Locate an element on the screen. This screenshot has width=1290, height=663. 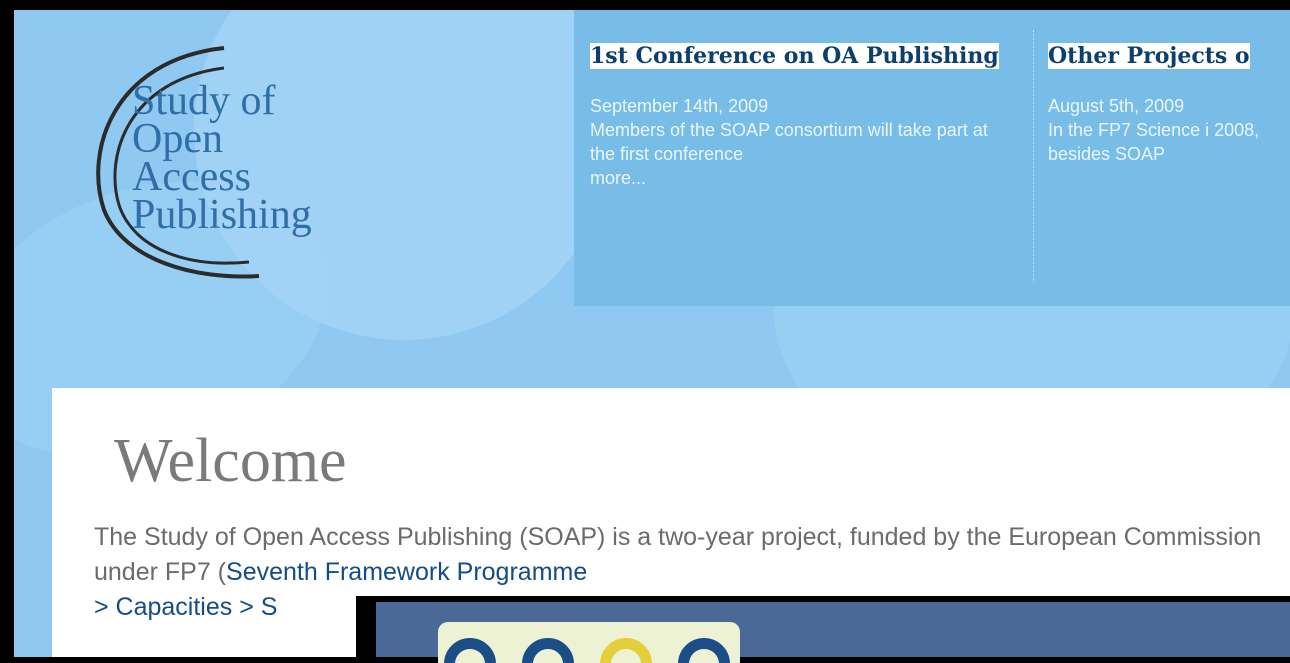
news-title-link: 1st Conference on OA Publishing is located at coordinates (794, 56).